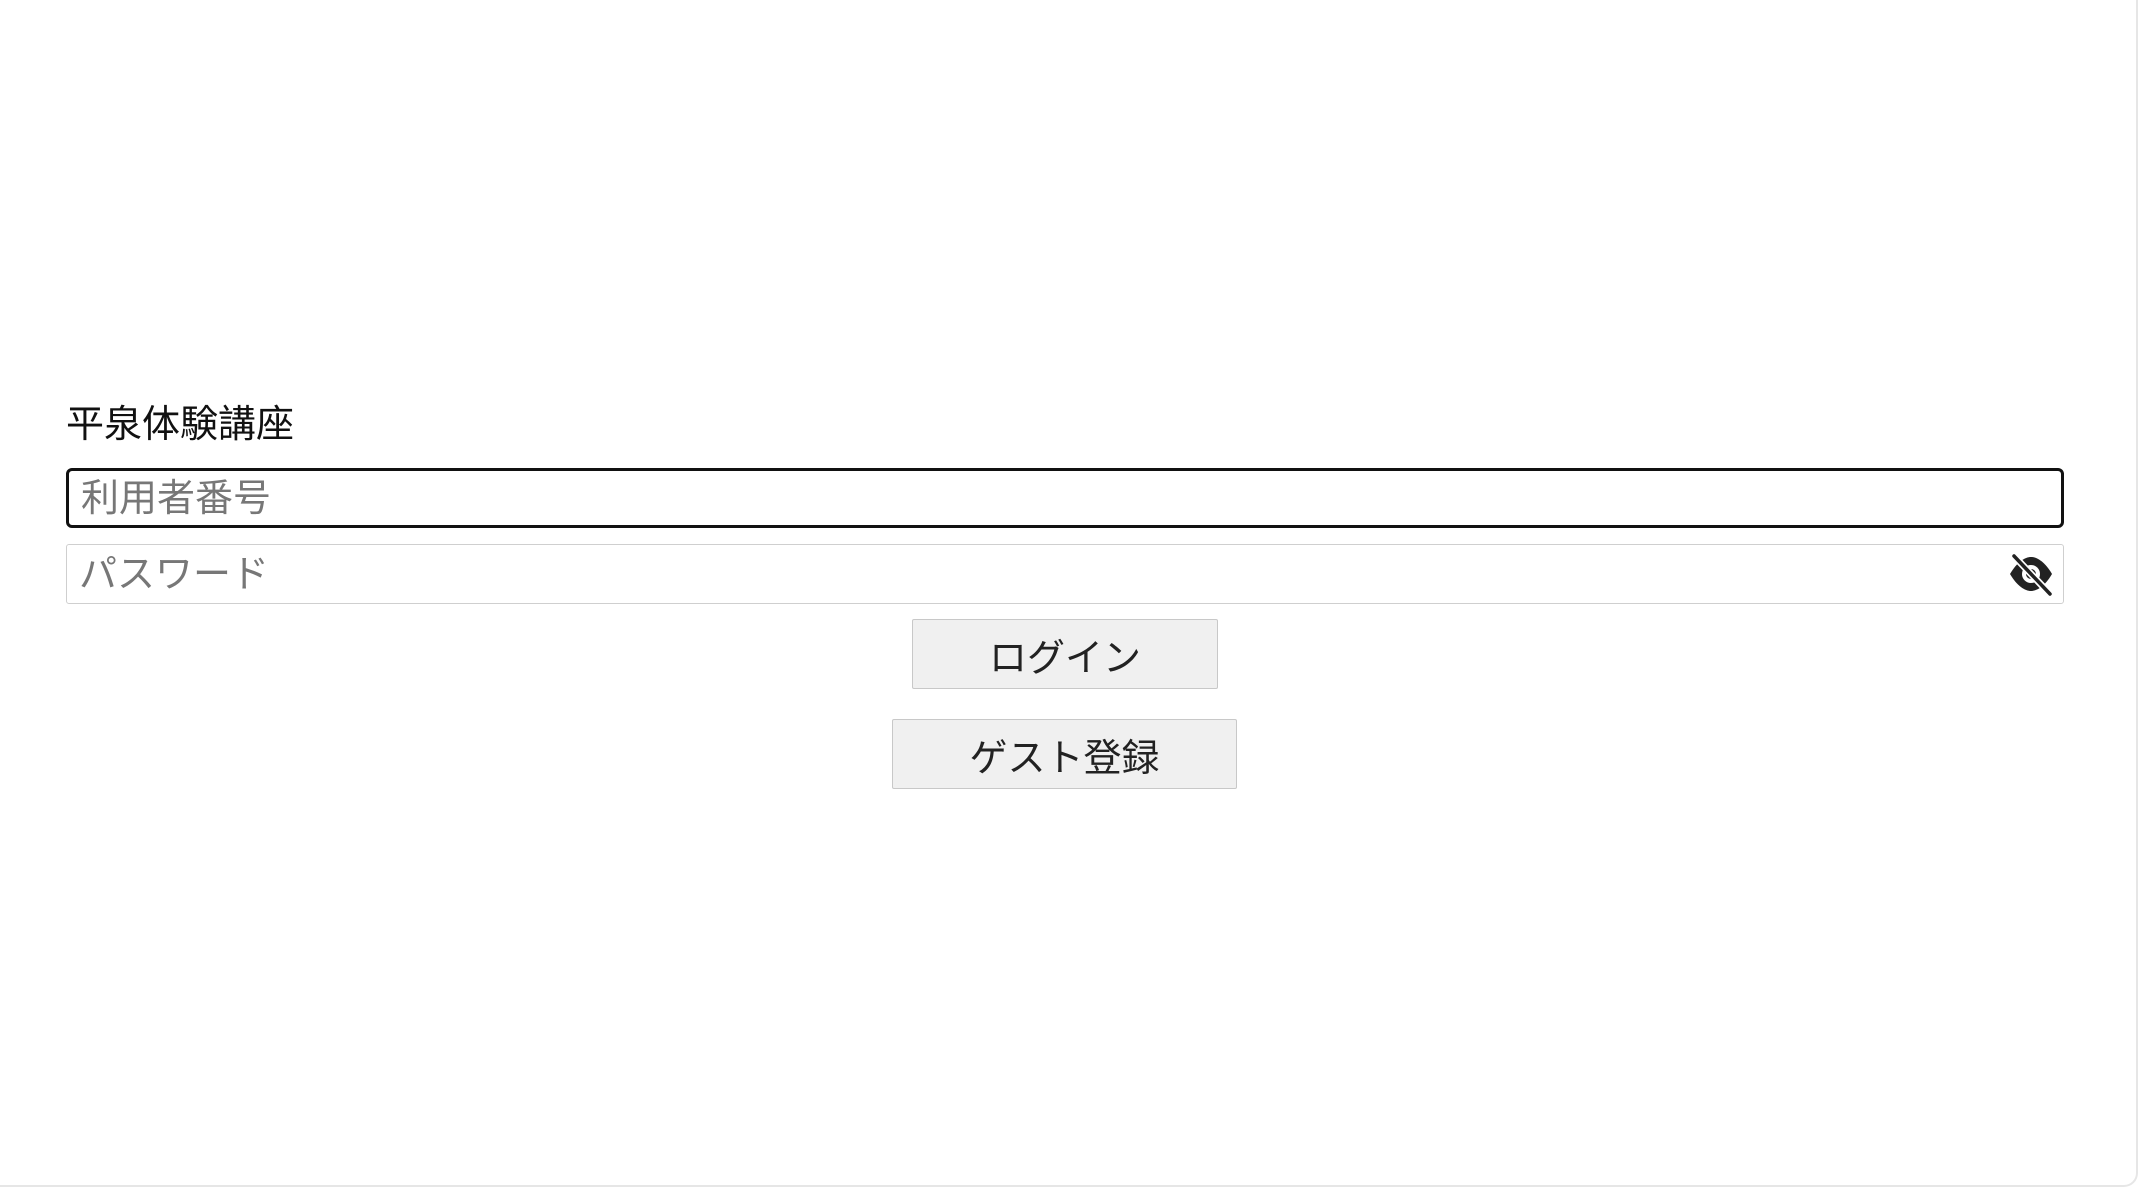  I want to click on page-title: 平泉体験講座, so click(180, 424).